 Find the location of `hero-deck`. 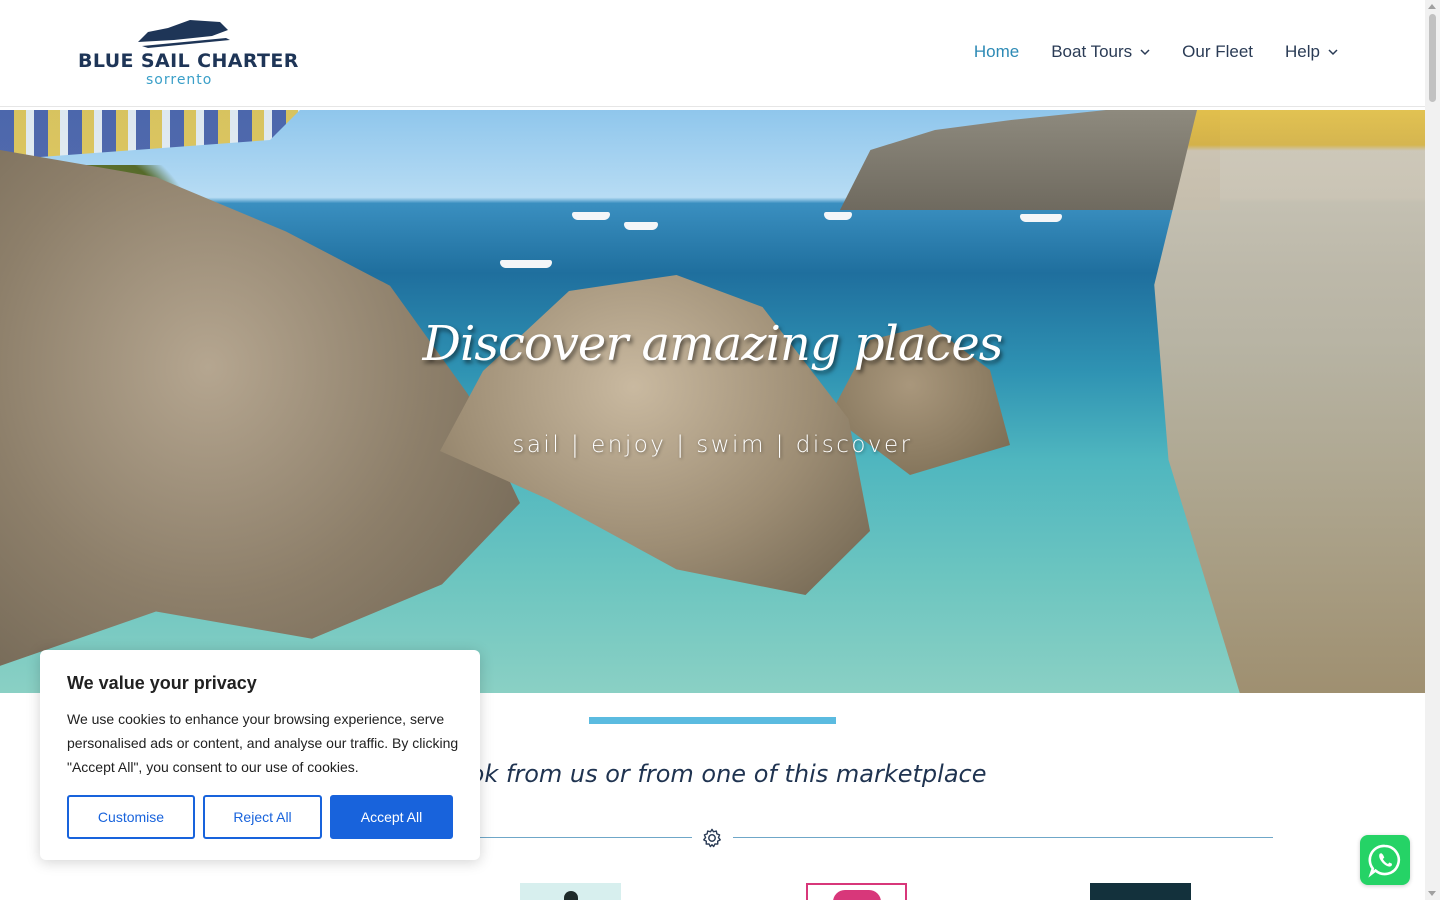

hero-deck is located at coordinates (1289, 401).